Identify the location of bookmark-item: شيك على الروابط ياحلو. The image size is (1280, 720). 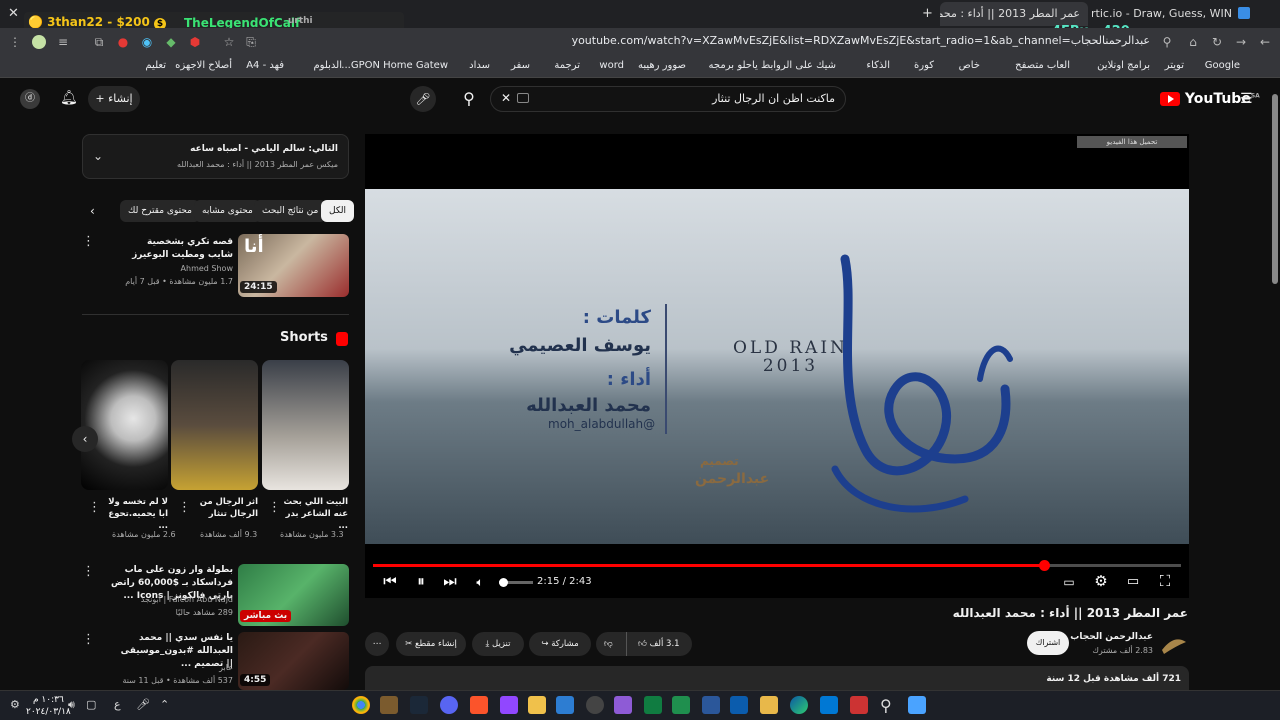
(786, 65).